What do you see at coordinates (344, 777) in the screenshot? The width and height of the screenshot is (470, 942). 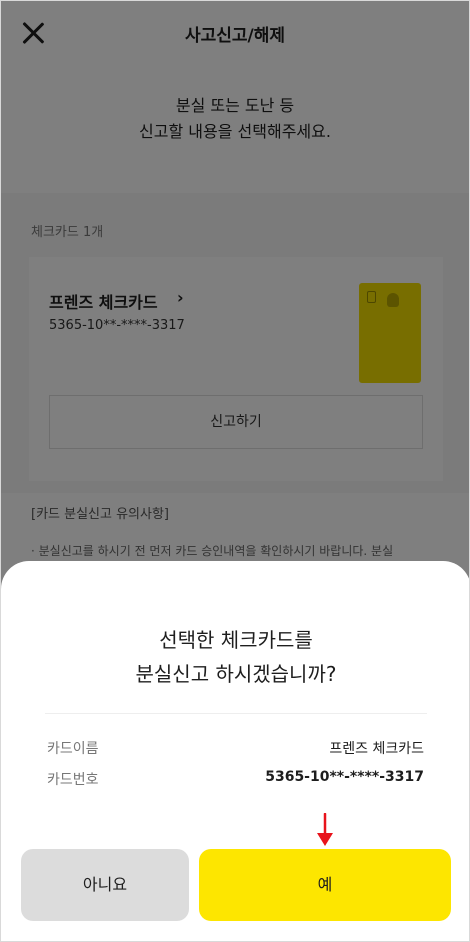 I see `card-number-value: 5365-10**-****-3317` at bounding box center [344, 777].